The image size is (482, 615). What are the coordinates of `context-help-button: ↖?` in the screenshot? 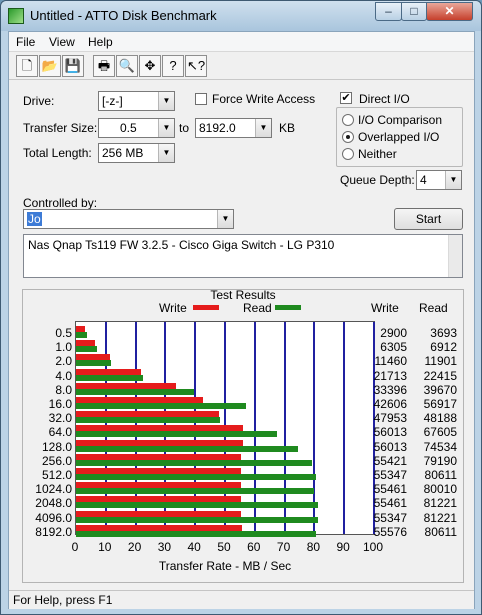 It's located at (196, 66).